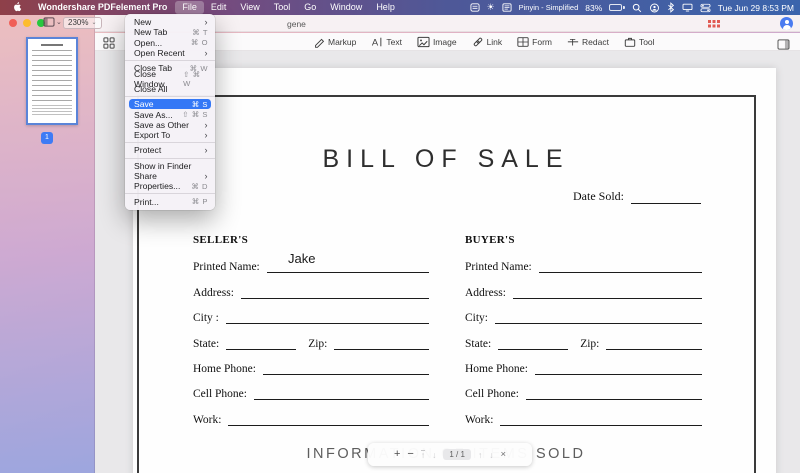 This screenshot has height=473, width=800. I want to click on menu-item-save: Save ⌘ S, so click(170, 104).